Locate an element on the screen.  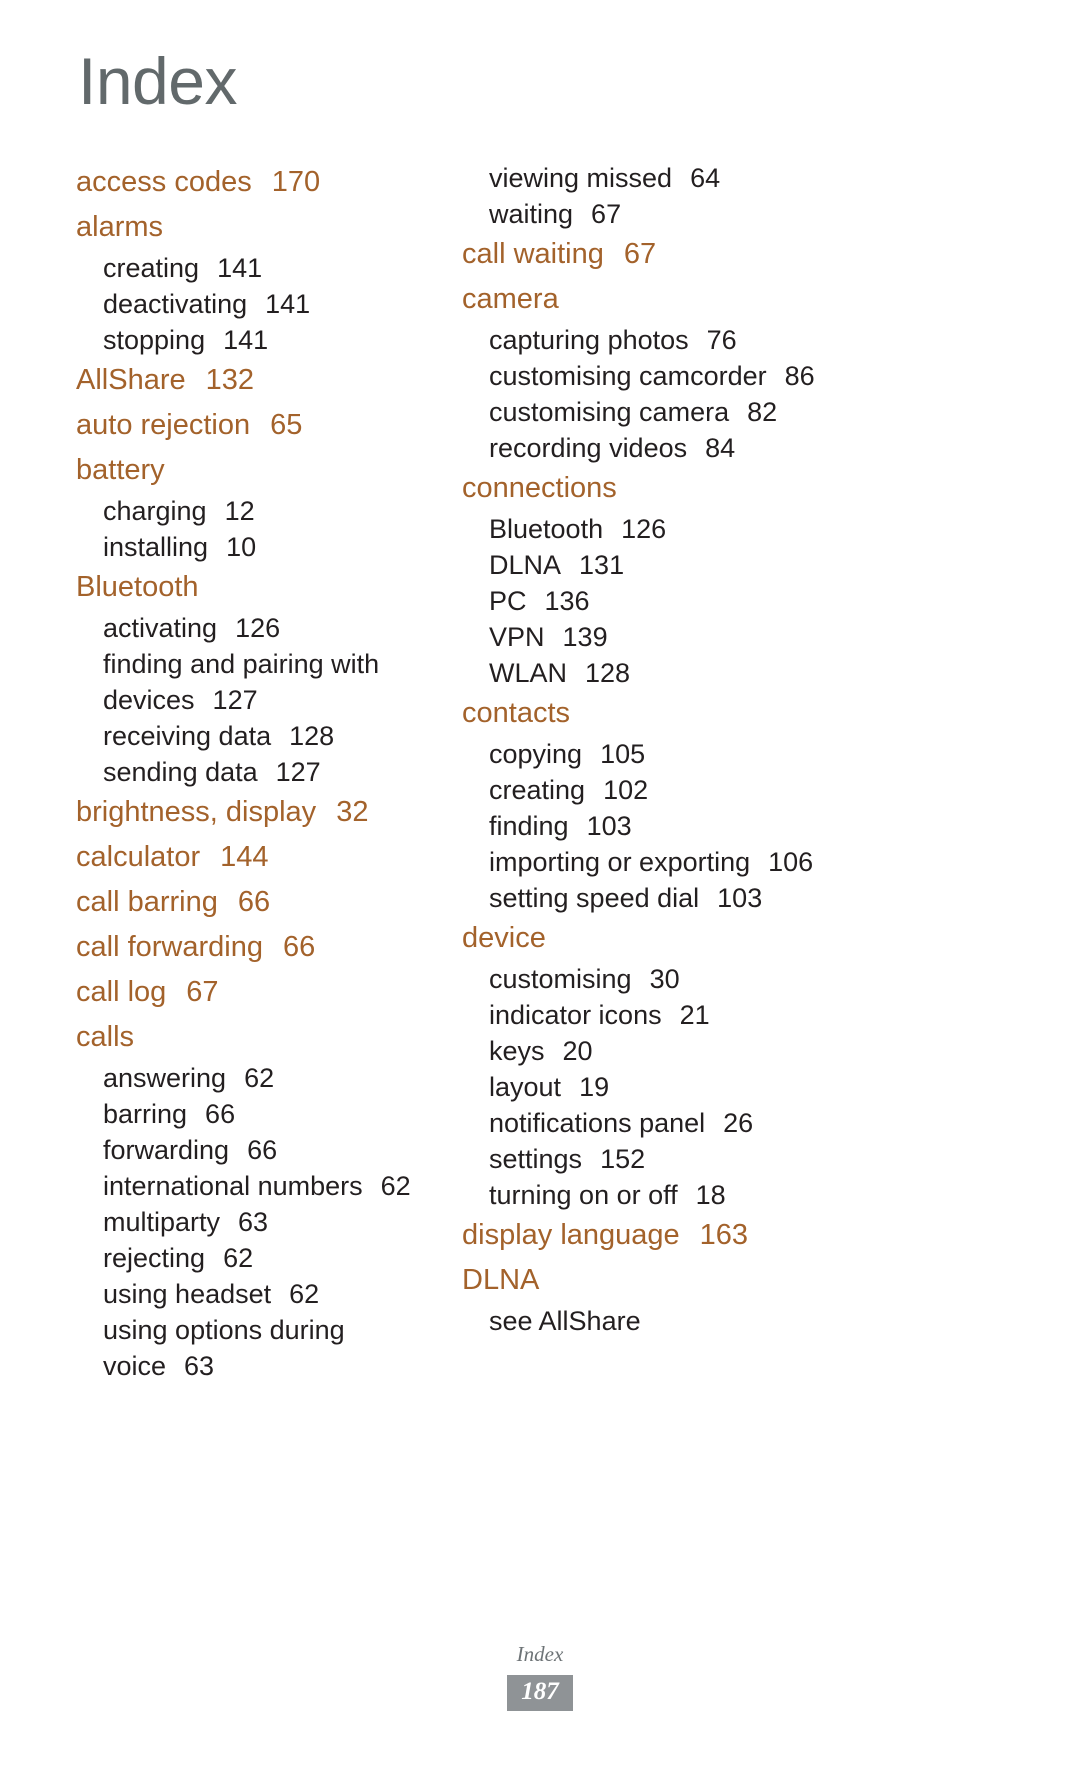
index-sub-entry: answering 62 is located at coordinates (258, 1078).